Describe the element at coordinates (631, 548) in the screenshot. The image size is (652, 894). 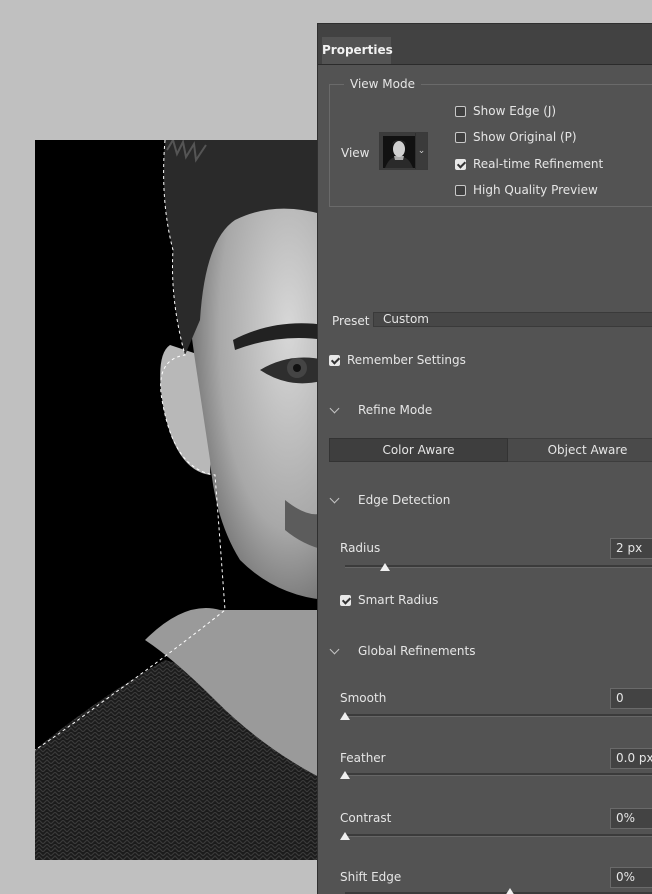
I see `radius-input: 2 px` at that location.